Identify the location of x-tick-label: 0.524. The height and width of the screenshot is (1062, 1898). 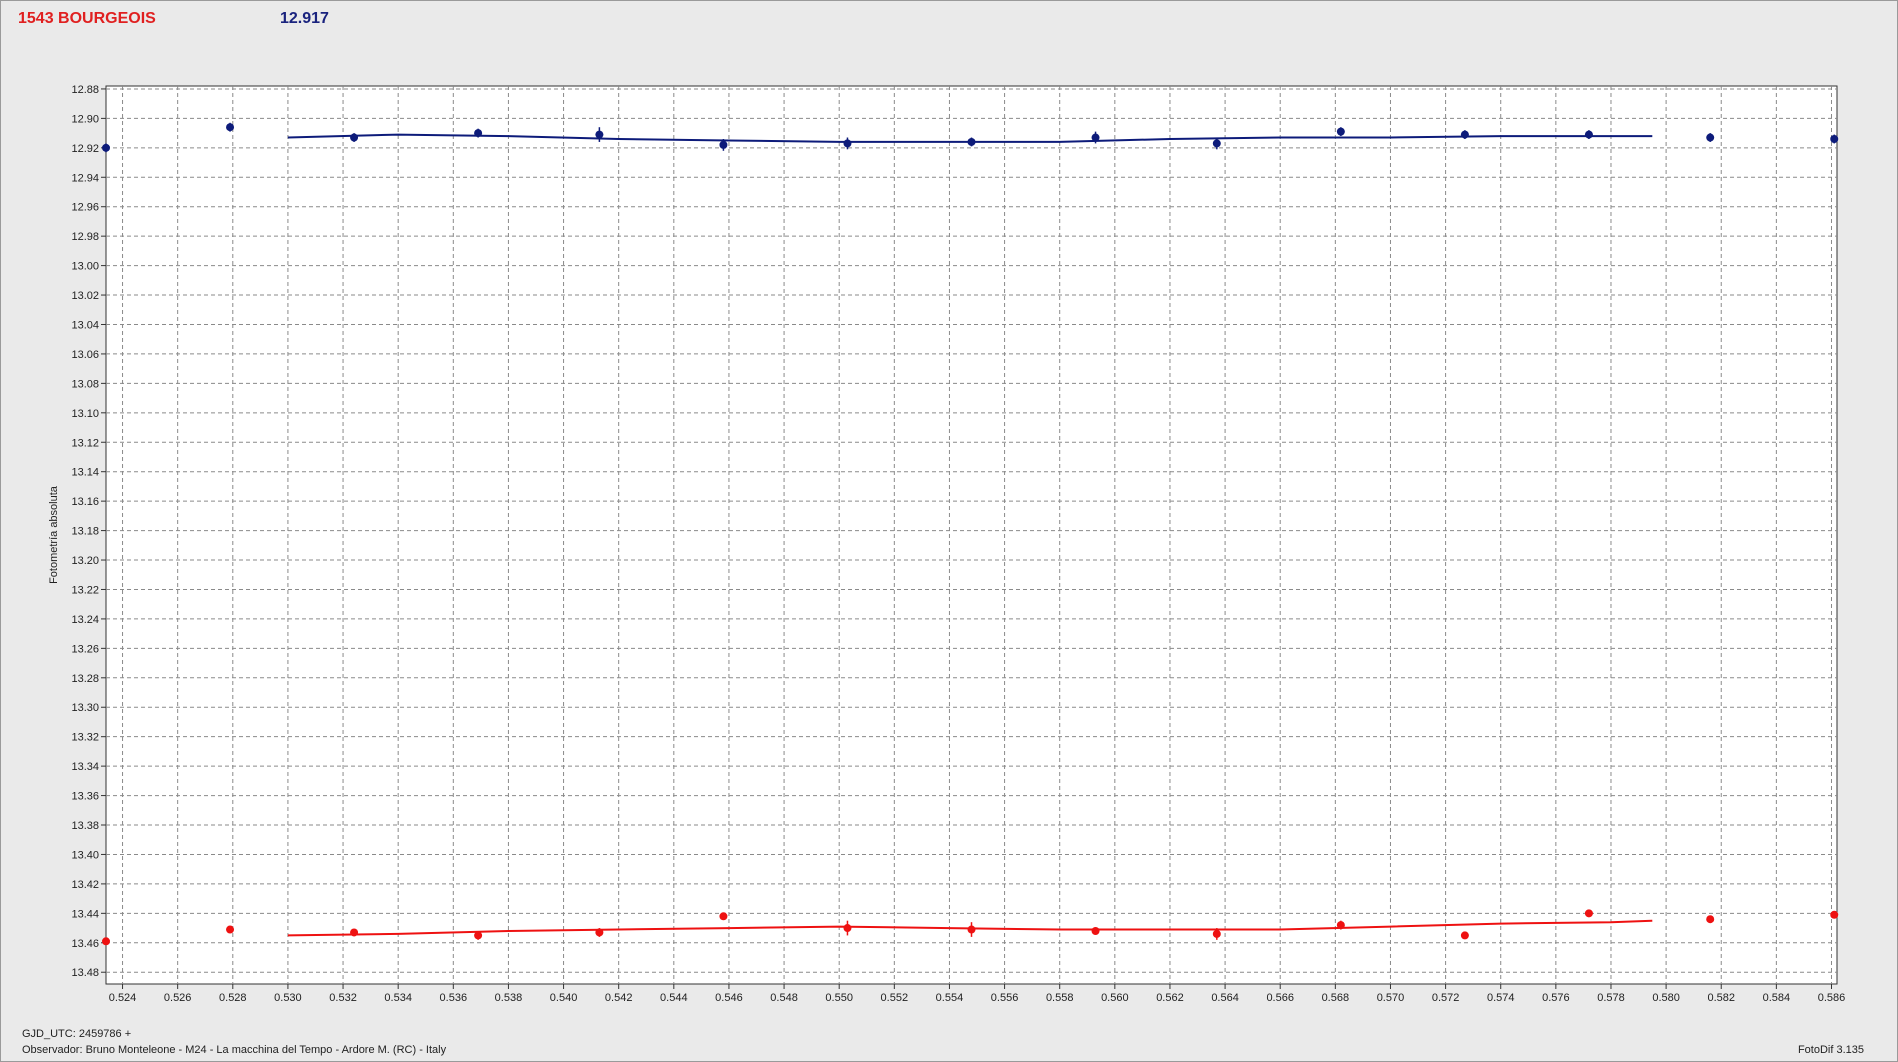
(123, 998).